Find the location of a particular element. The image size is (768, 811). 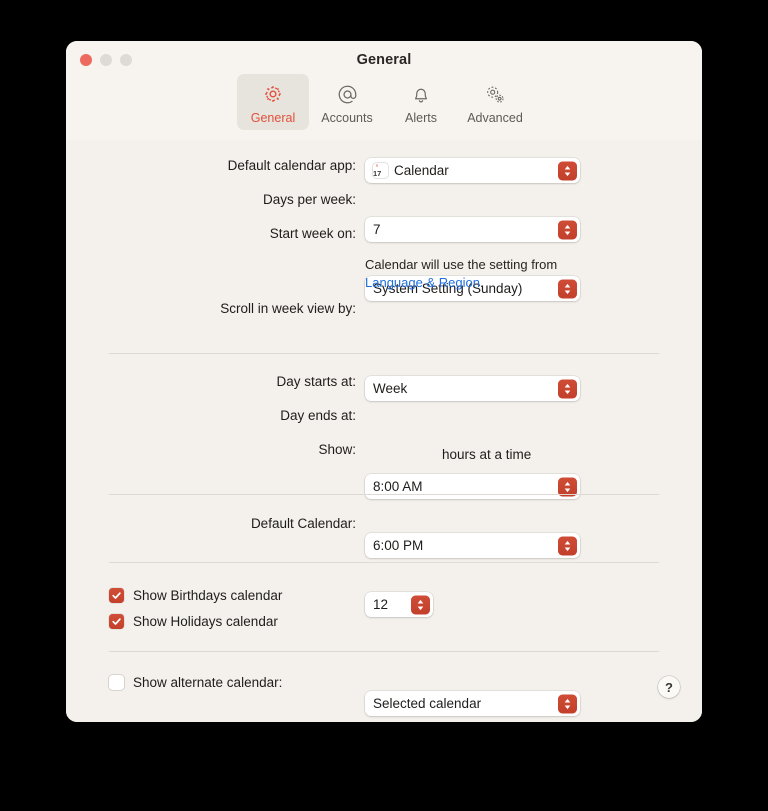

tab-advanced-label: Advanced is located at coordinates (495, 118).